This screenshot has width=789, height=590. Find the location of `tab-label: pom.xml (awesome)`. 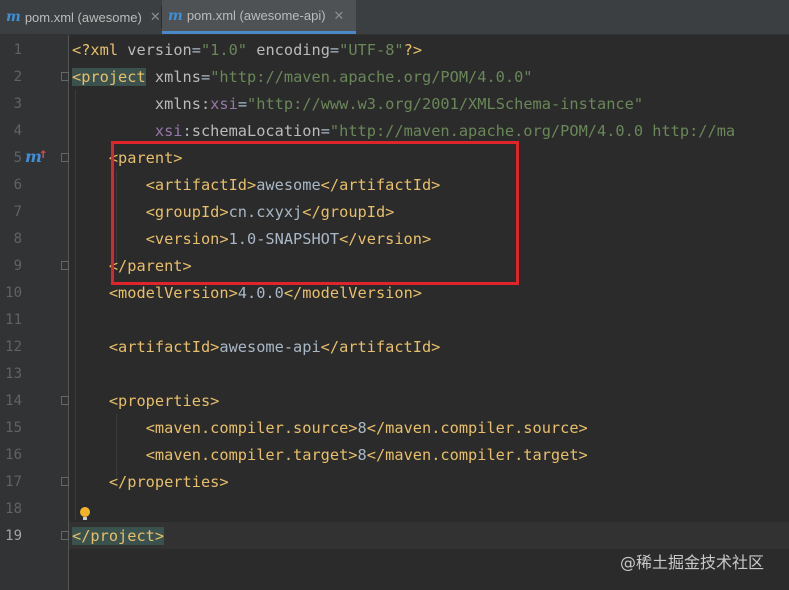

tab-label: pom.xml (awesome) is located at coordinates (83, 17).